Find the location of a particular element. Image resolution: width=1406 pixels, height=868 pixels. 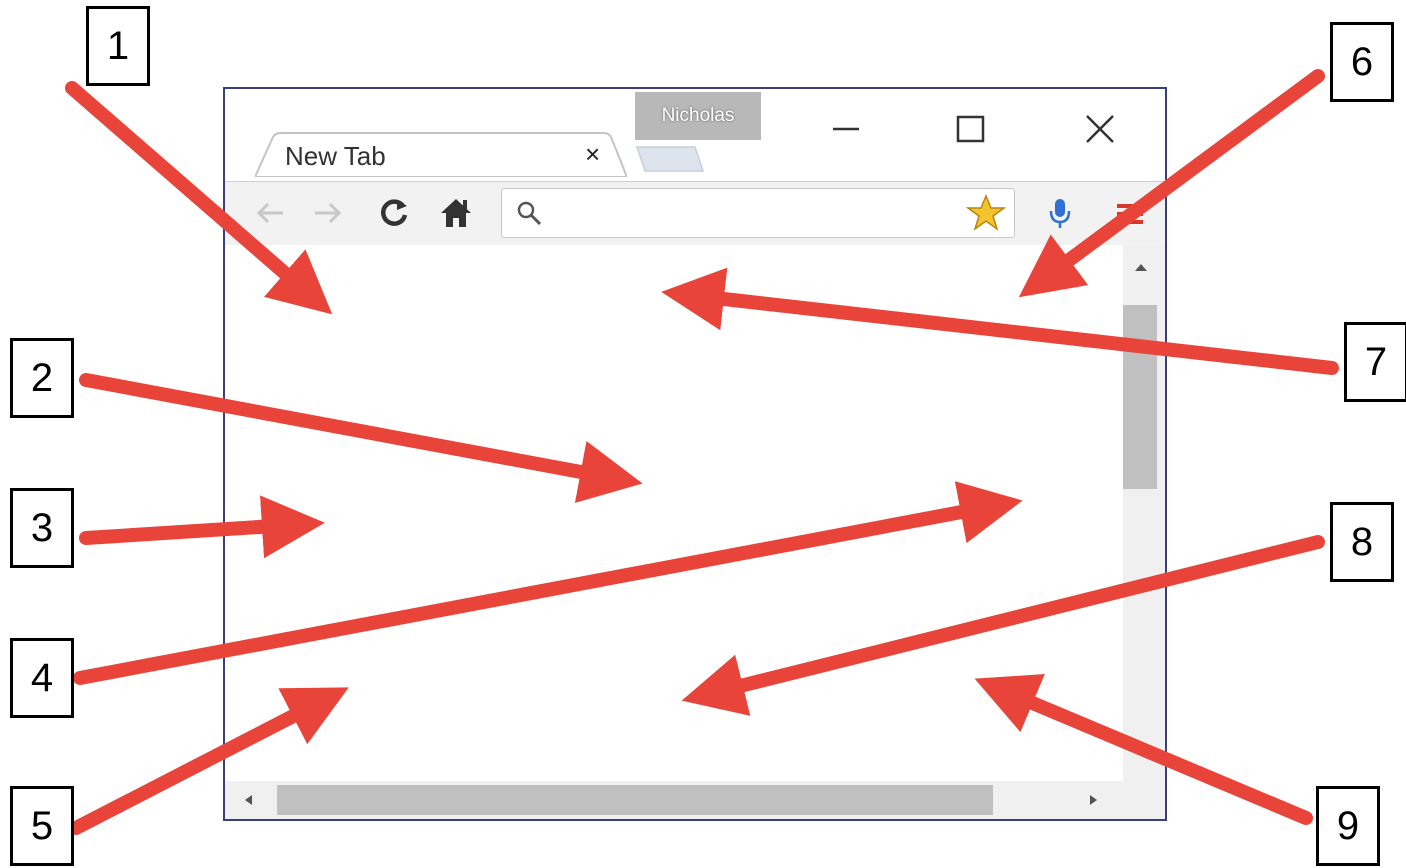

callout-5: 5 is located at coordinates (42, 826).